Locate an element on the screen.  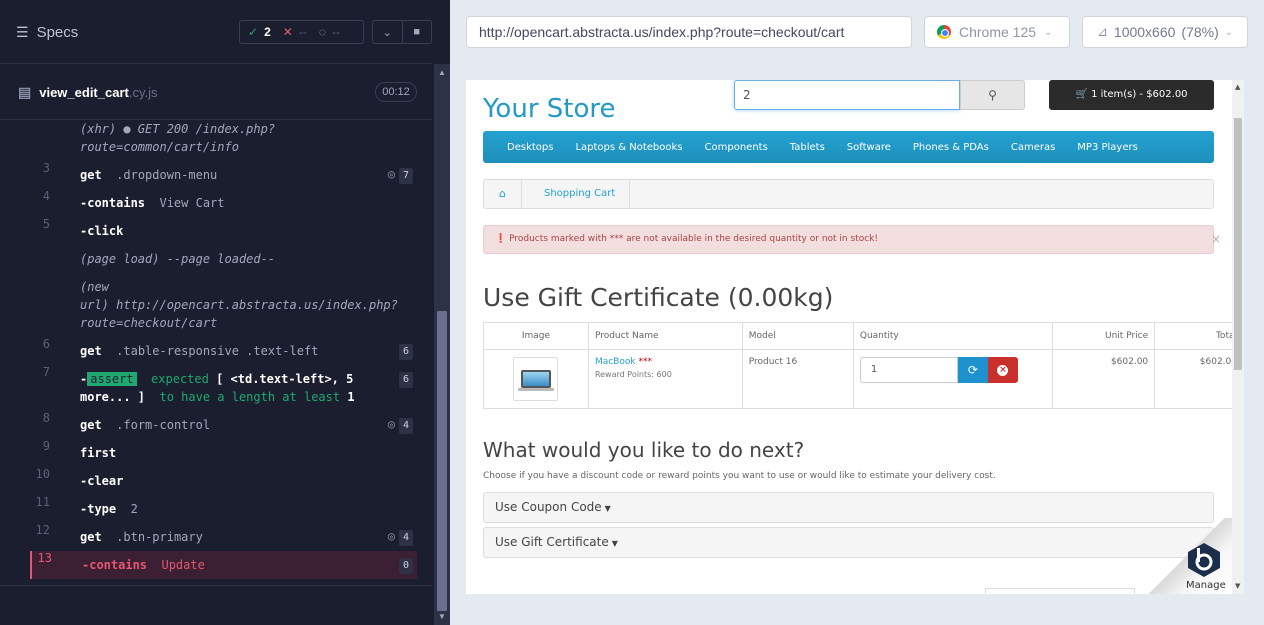
spec-duration: 00:12 is located at coordinates (396, 92).